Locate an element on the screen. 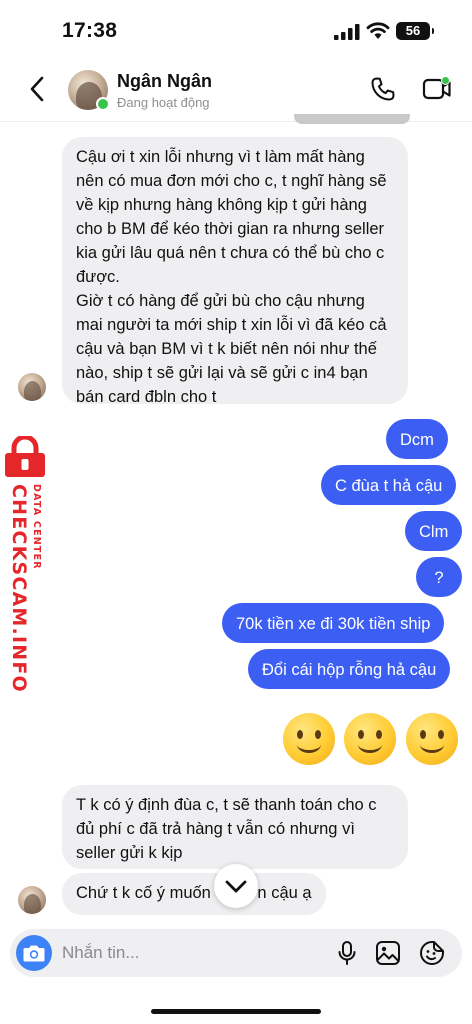  gallery-icon is located at coordinates (388, 953).